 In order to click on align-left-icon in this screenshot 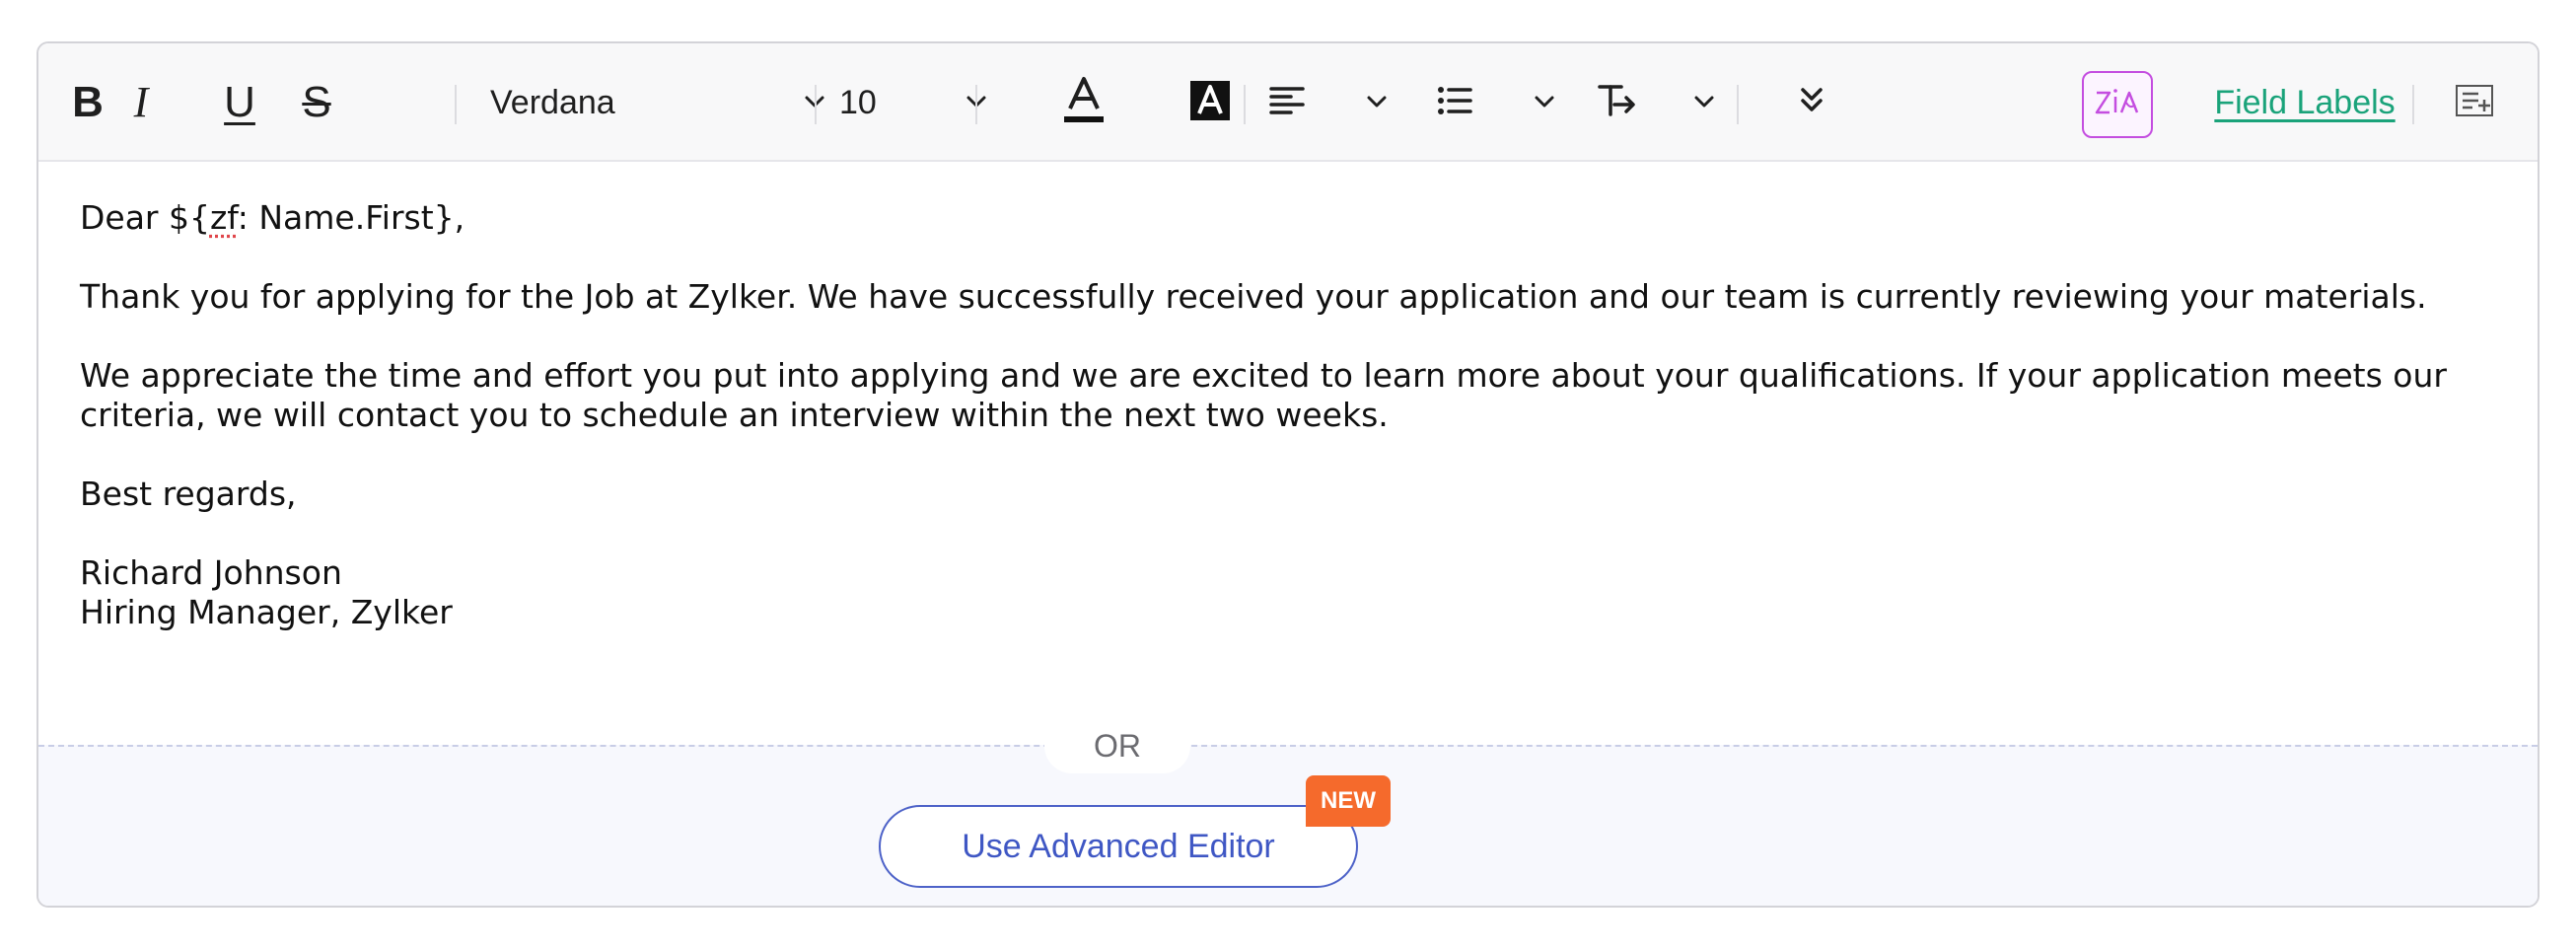, I will do `click(1287, 102)`.